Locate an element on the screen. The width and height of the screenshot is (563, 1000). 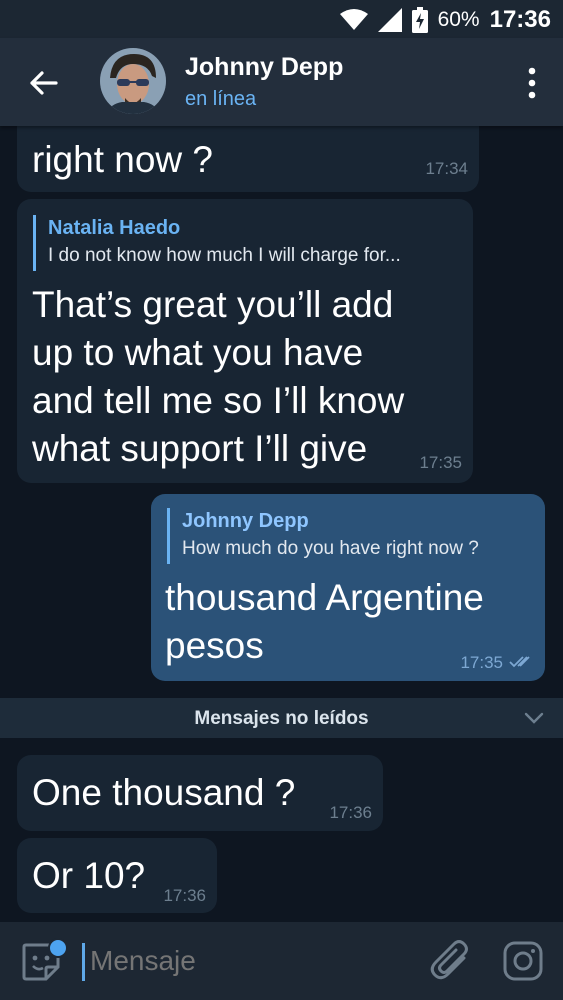
incoming-message: One thousand ? 17:36 is located at coordinates (200, 793).